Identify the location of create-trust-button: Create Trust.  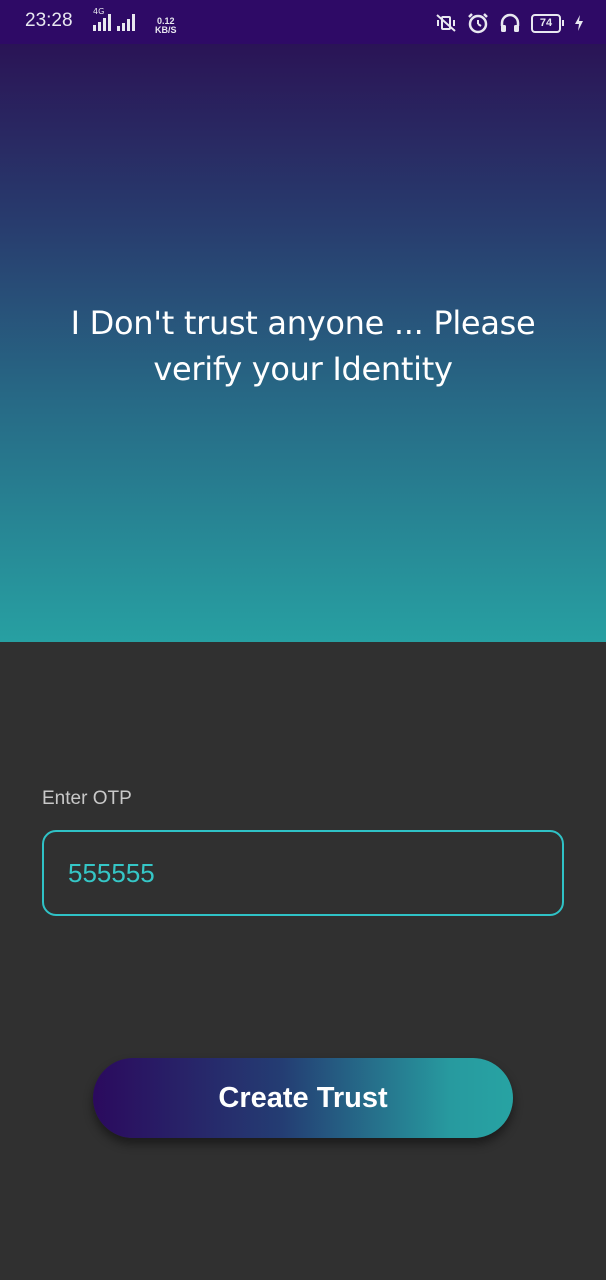
(303, 1098).